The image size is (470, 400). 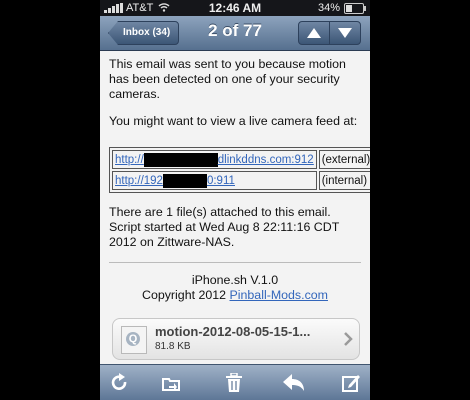 I want to click on reply-button, so click(x=294, y=383).